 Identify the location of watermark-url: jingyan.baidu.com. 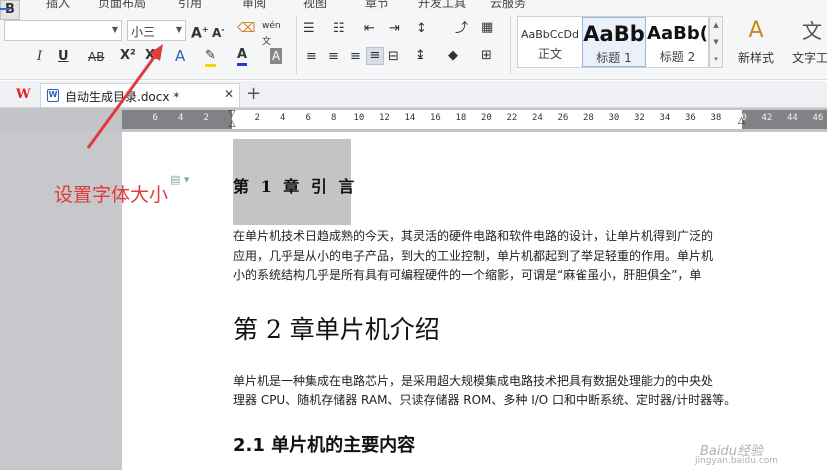
(737, 461).